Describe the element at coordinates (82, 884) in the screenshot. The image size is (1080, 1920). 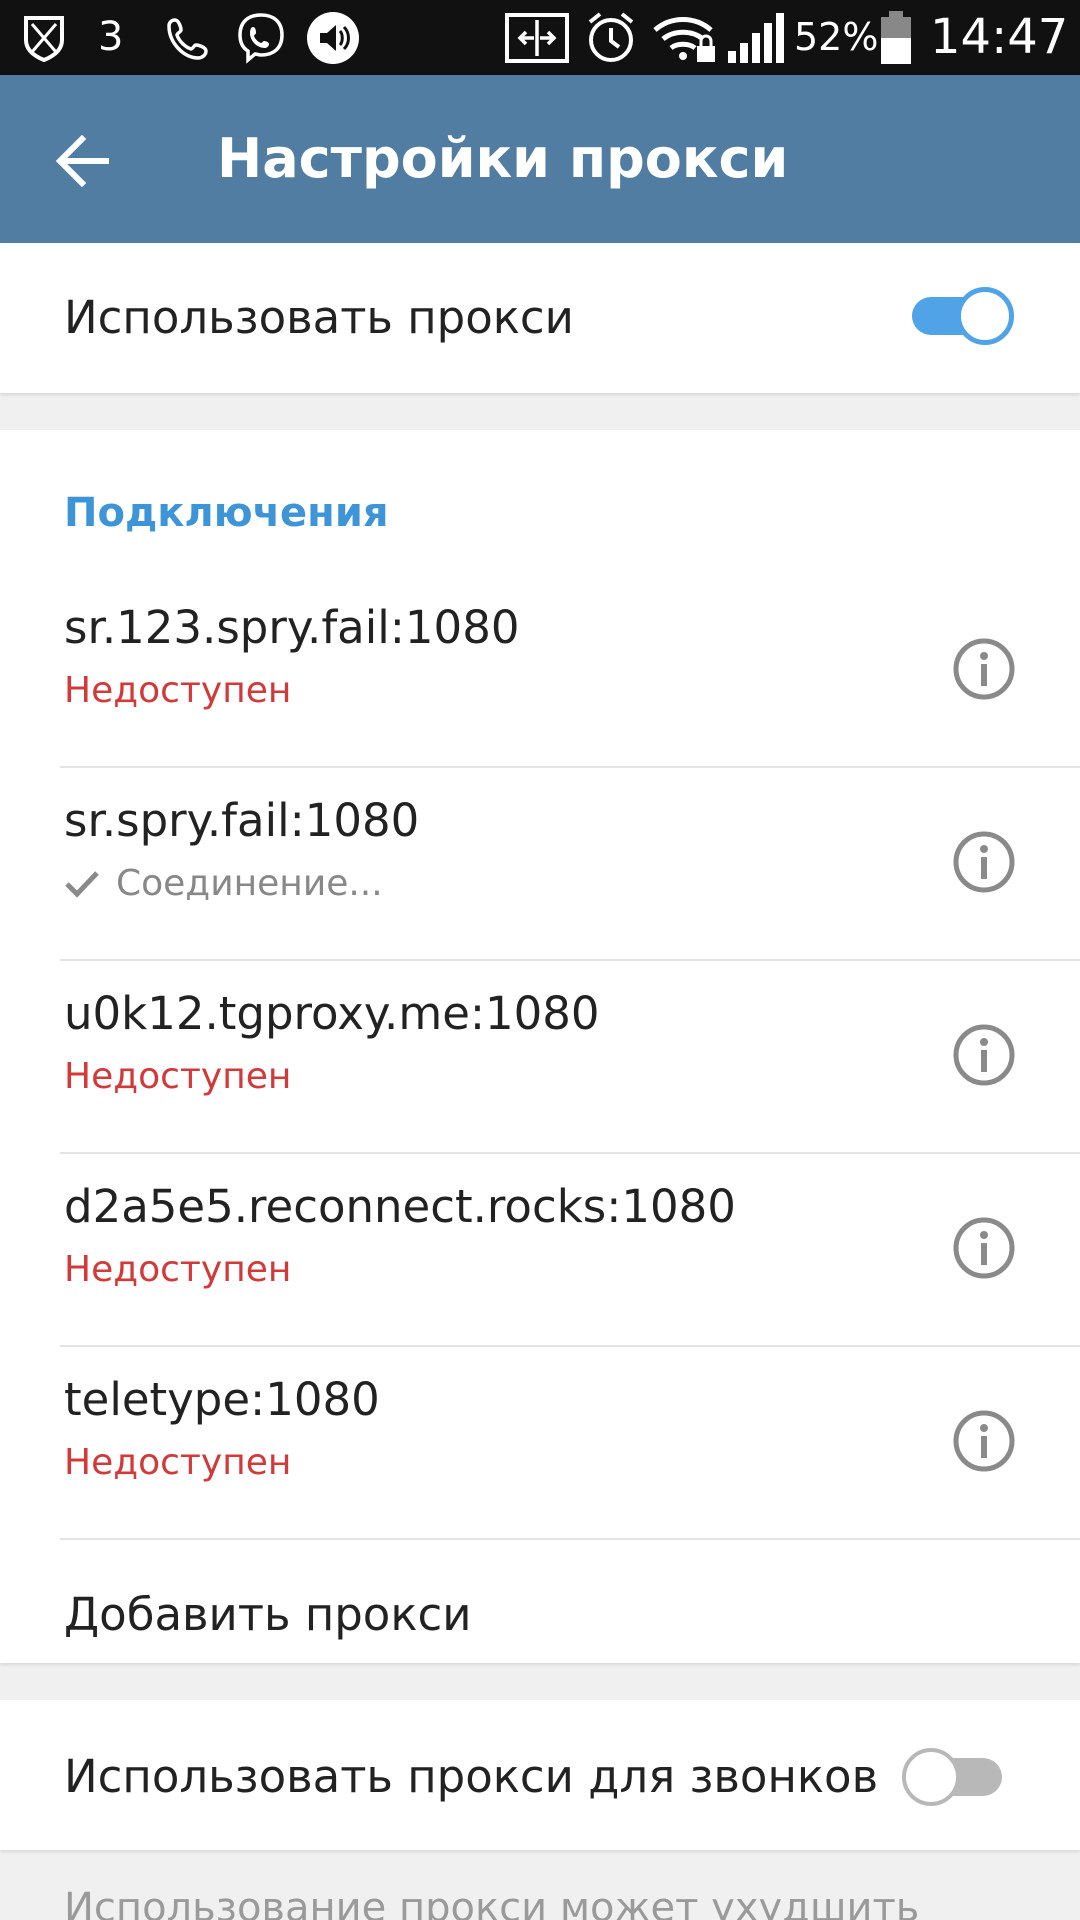
I see `check-icon` at that location.